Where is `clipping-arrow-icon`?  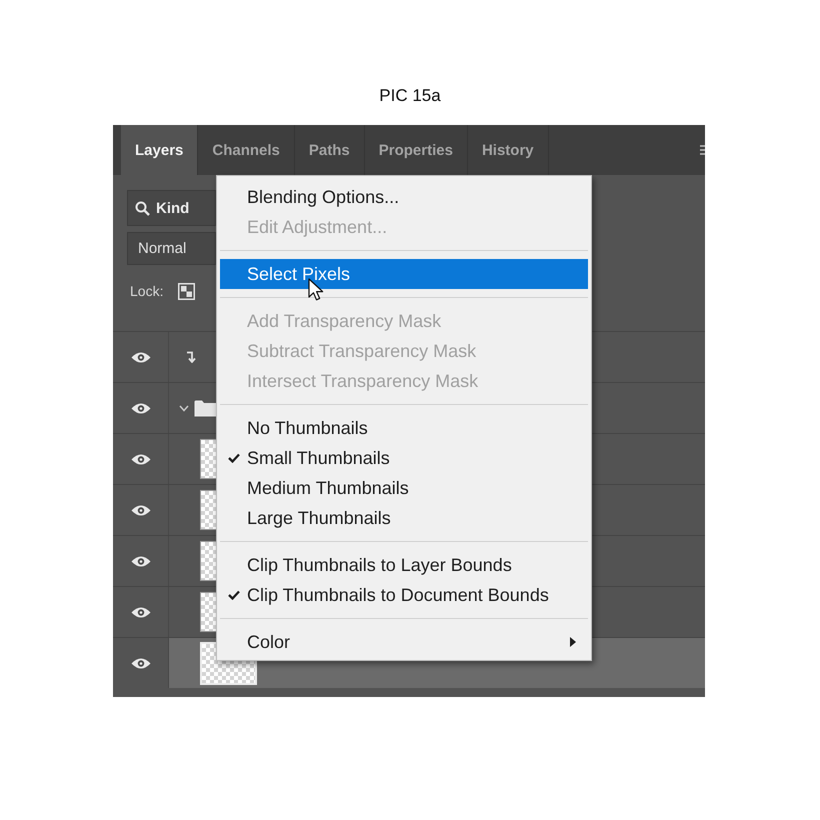
clipping-arrow-icon is located at coordinates (191, 357).